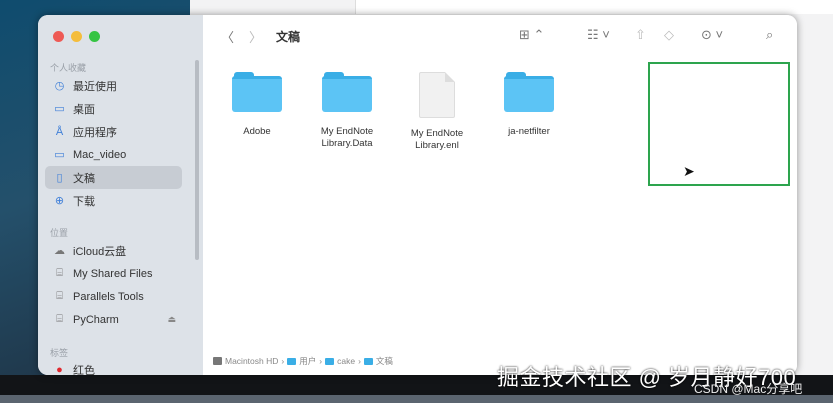  Describe the element at coordinates (669, 35) in the screenshot. I see `tag-icon: ◇` at that location.